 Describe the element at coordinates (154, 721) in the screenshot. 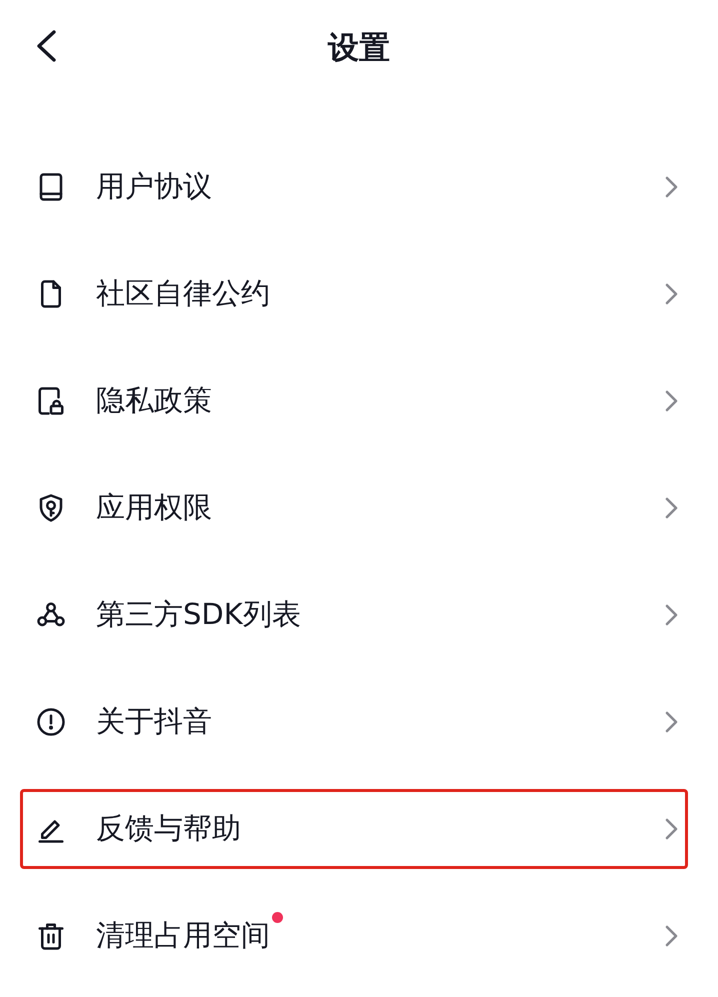

I see `item-label: 关于抖音` at that location.